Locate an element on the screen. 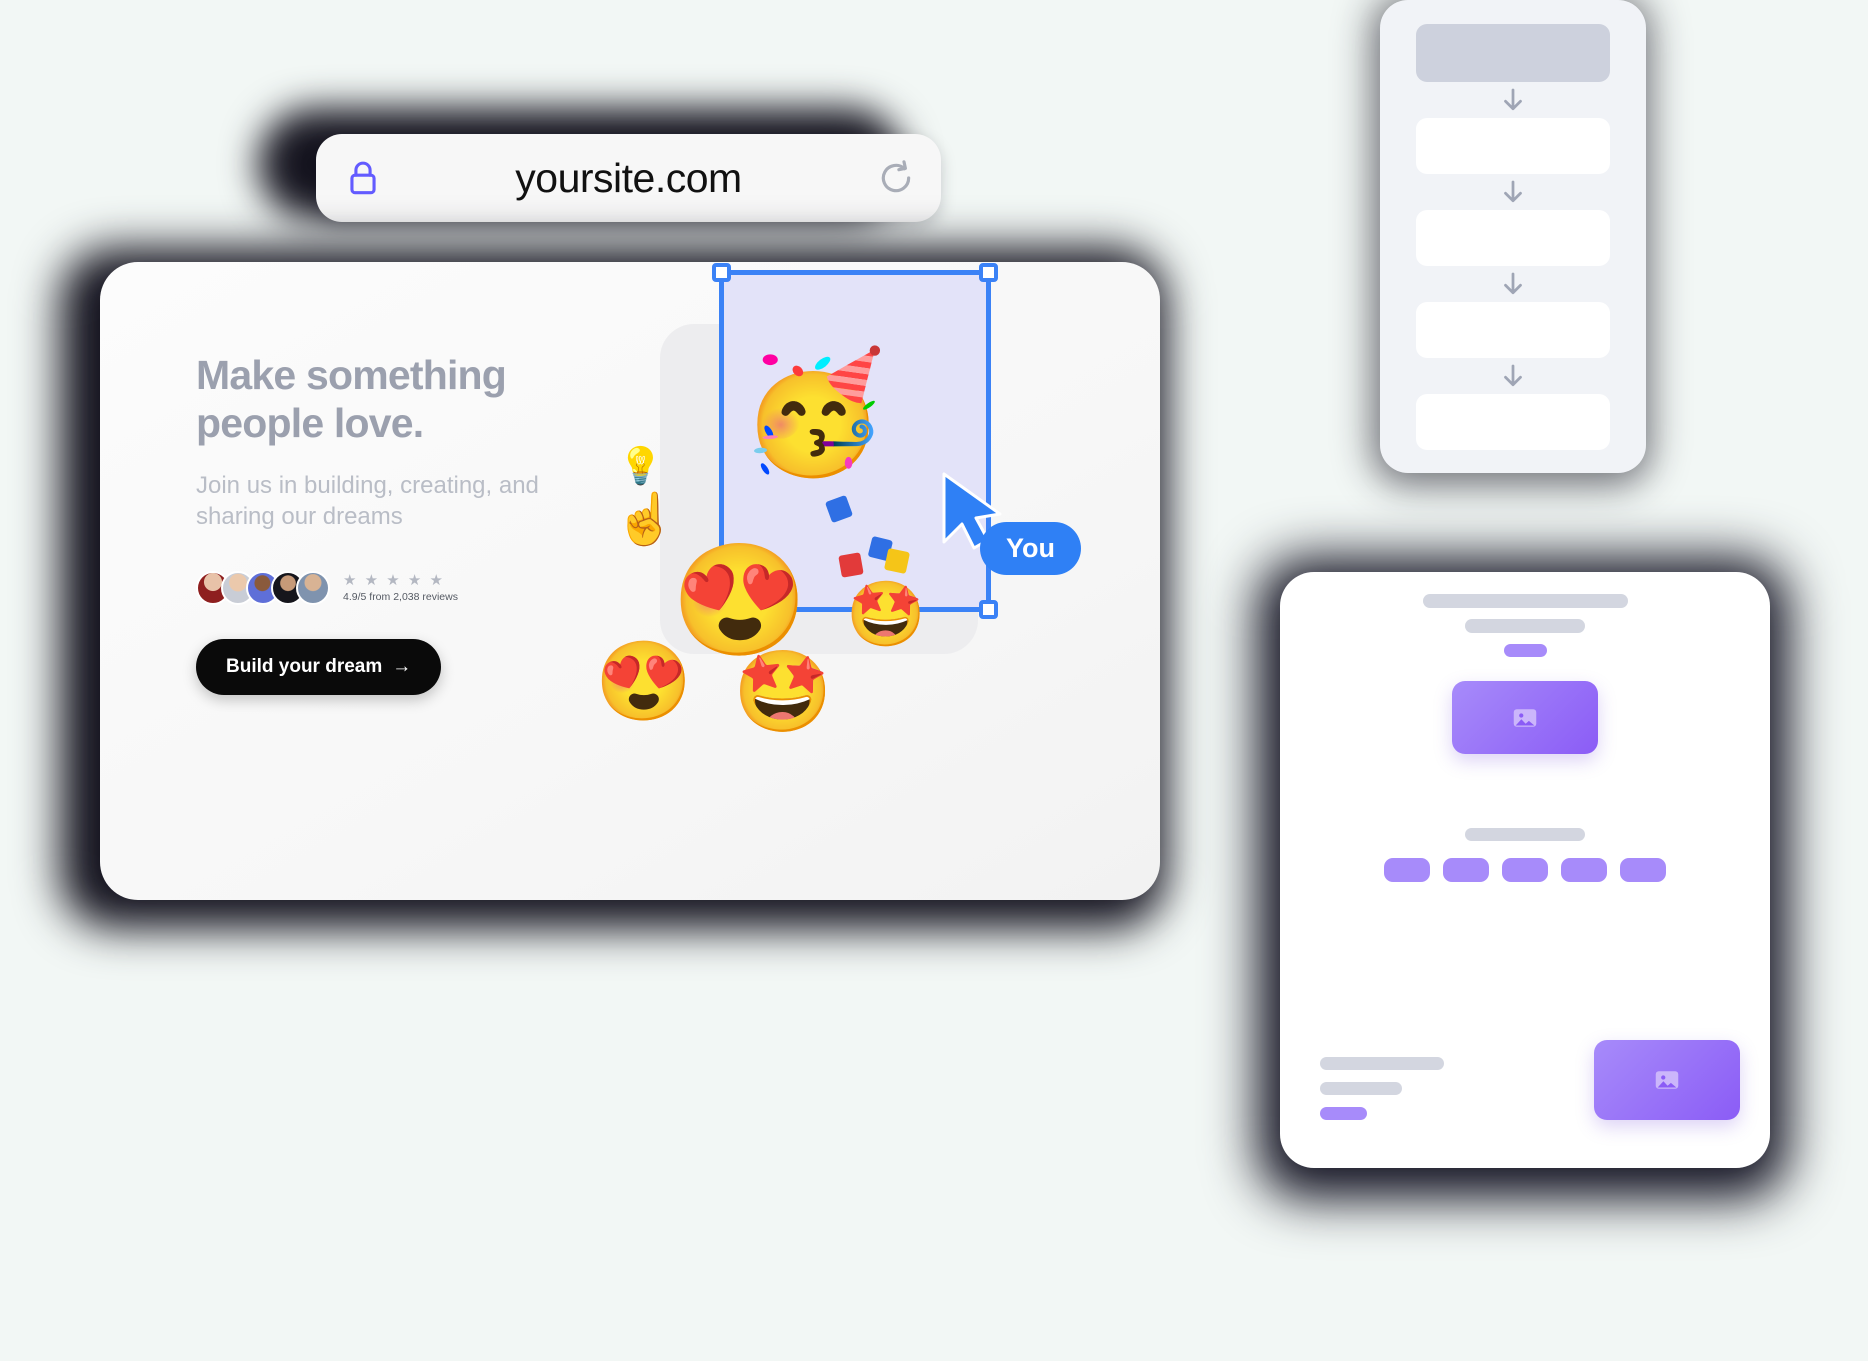 The height and width of the screenshot is (1361, 1868). resize-handle-top-left is located at coordinates (721, 272).